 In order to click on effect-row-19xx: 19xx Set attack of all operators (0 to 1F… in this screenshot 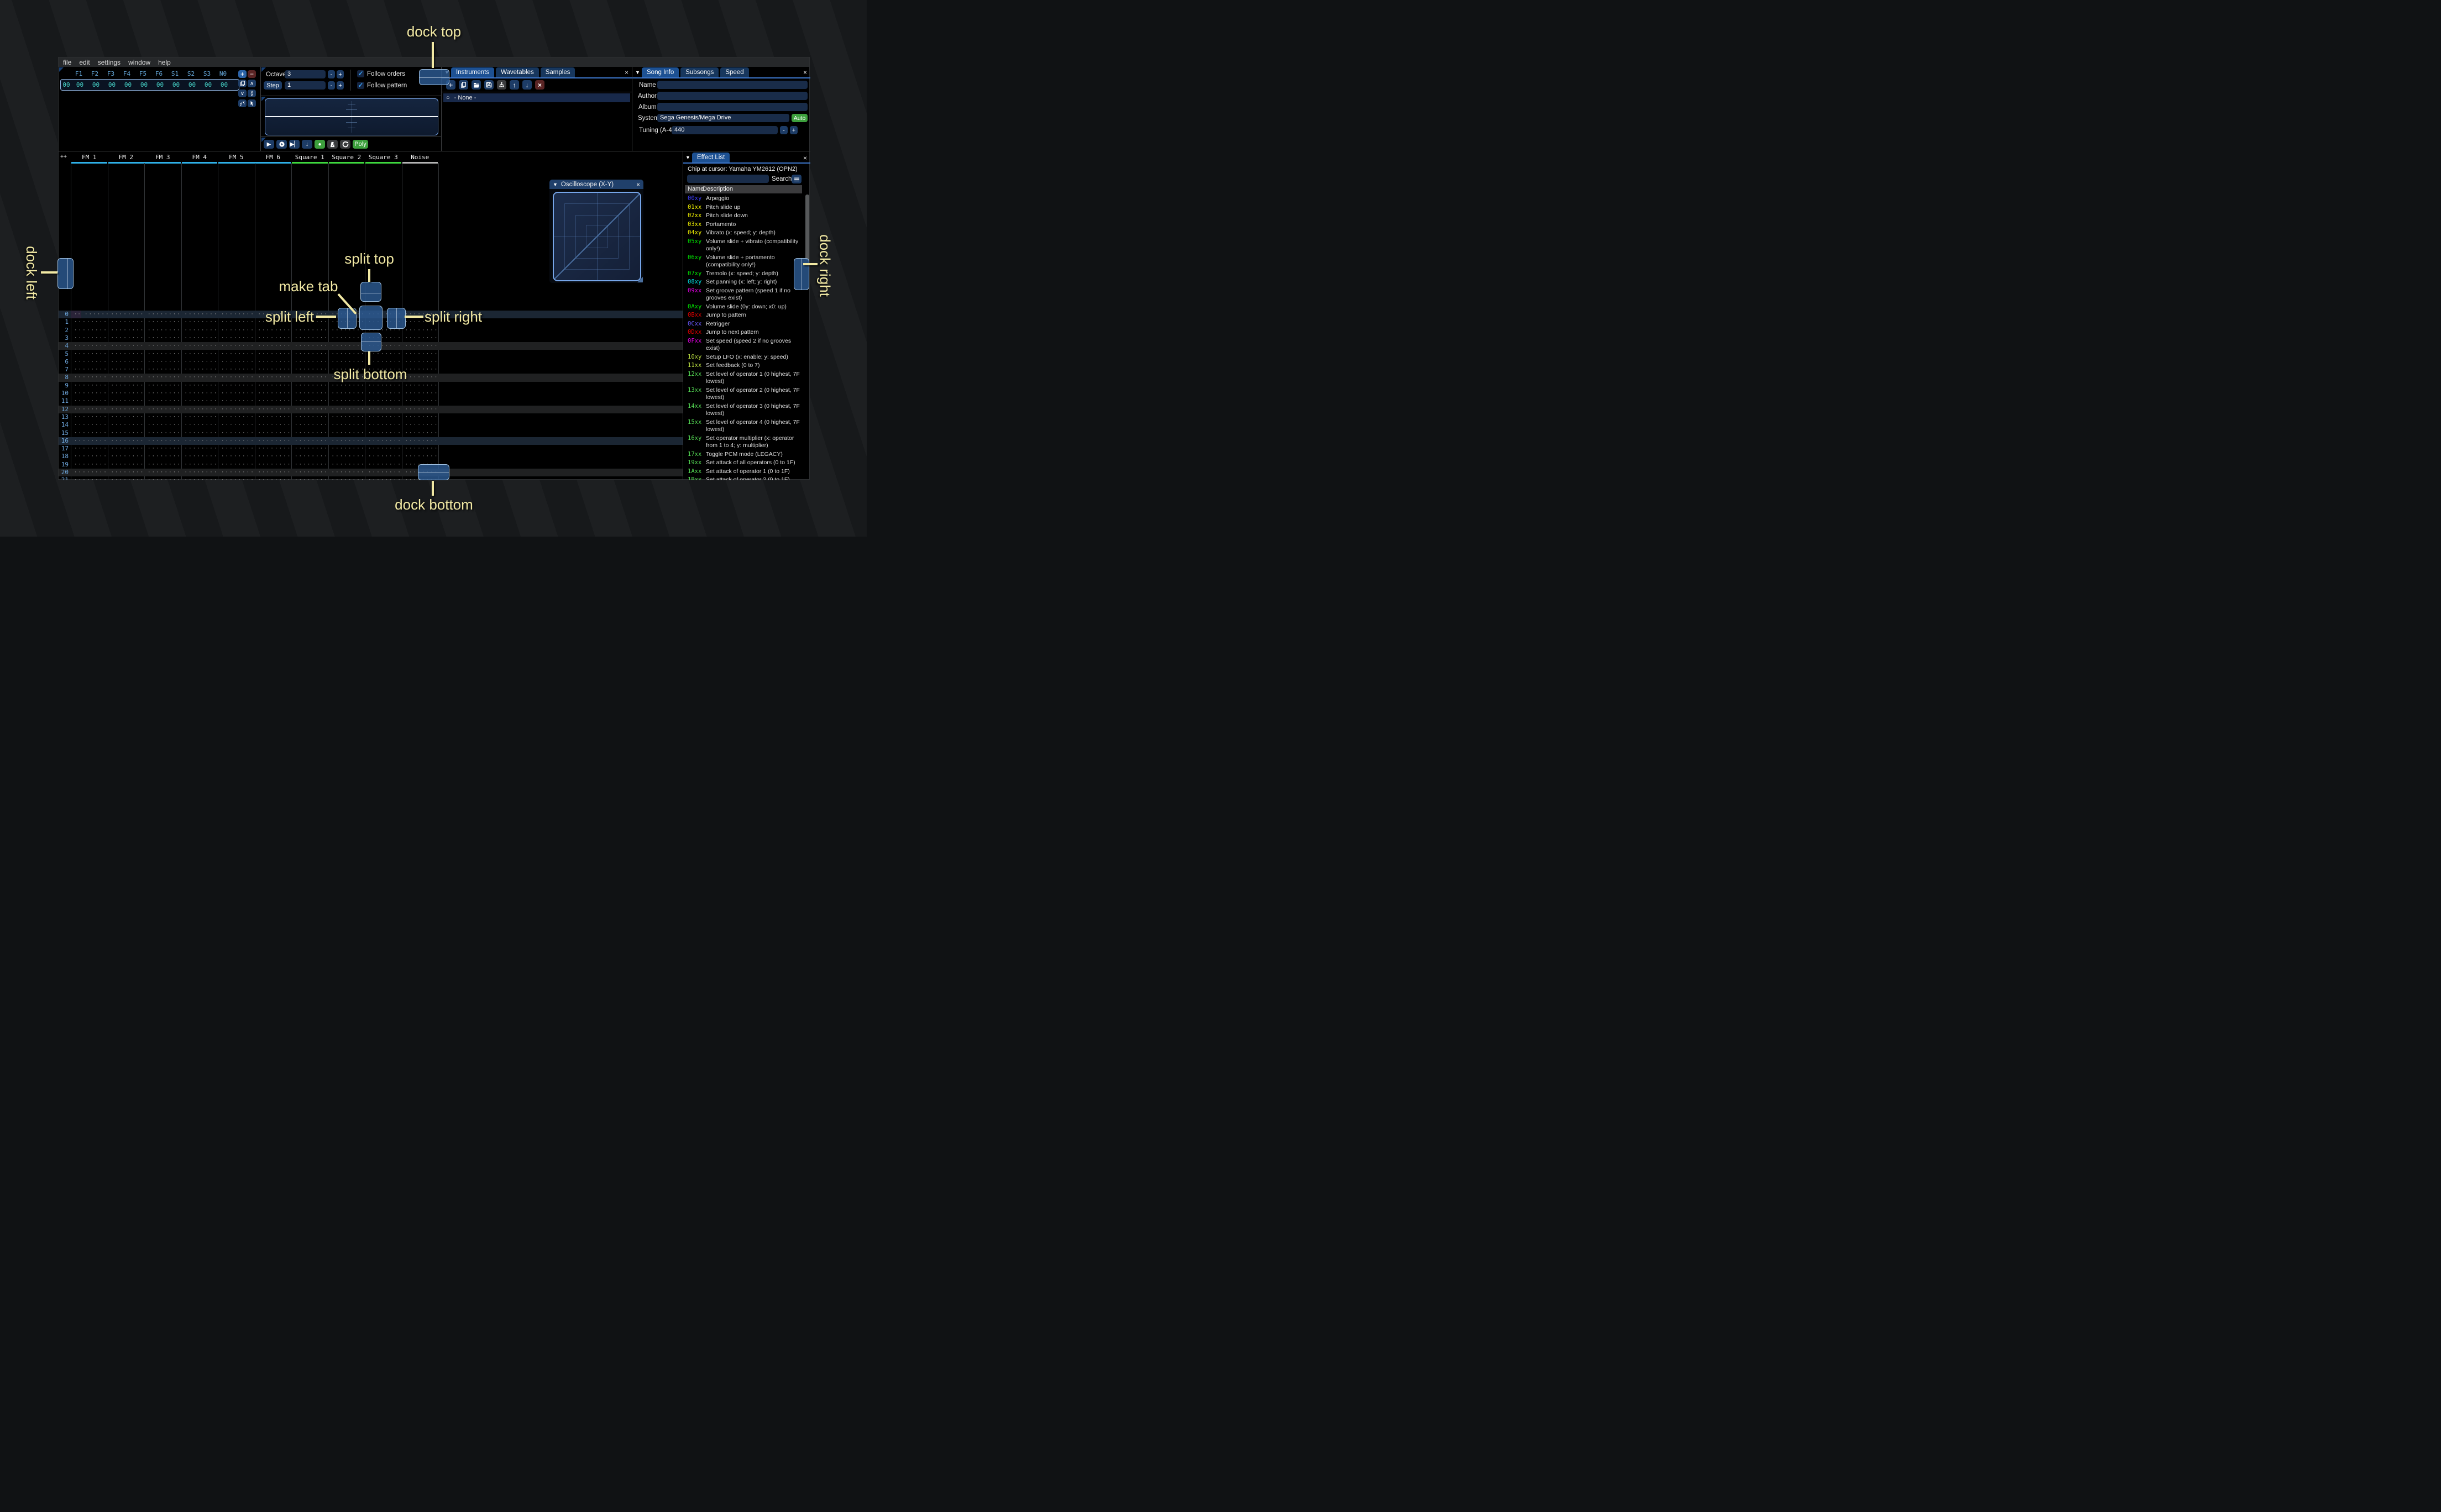, I will do `click(745, 463)`.